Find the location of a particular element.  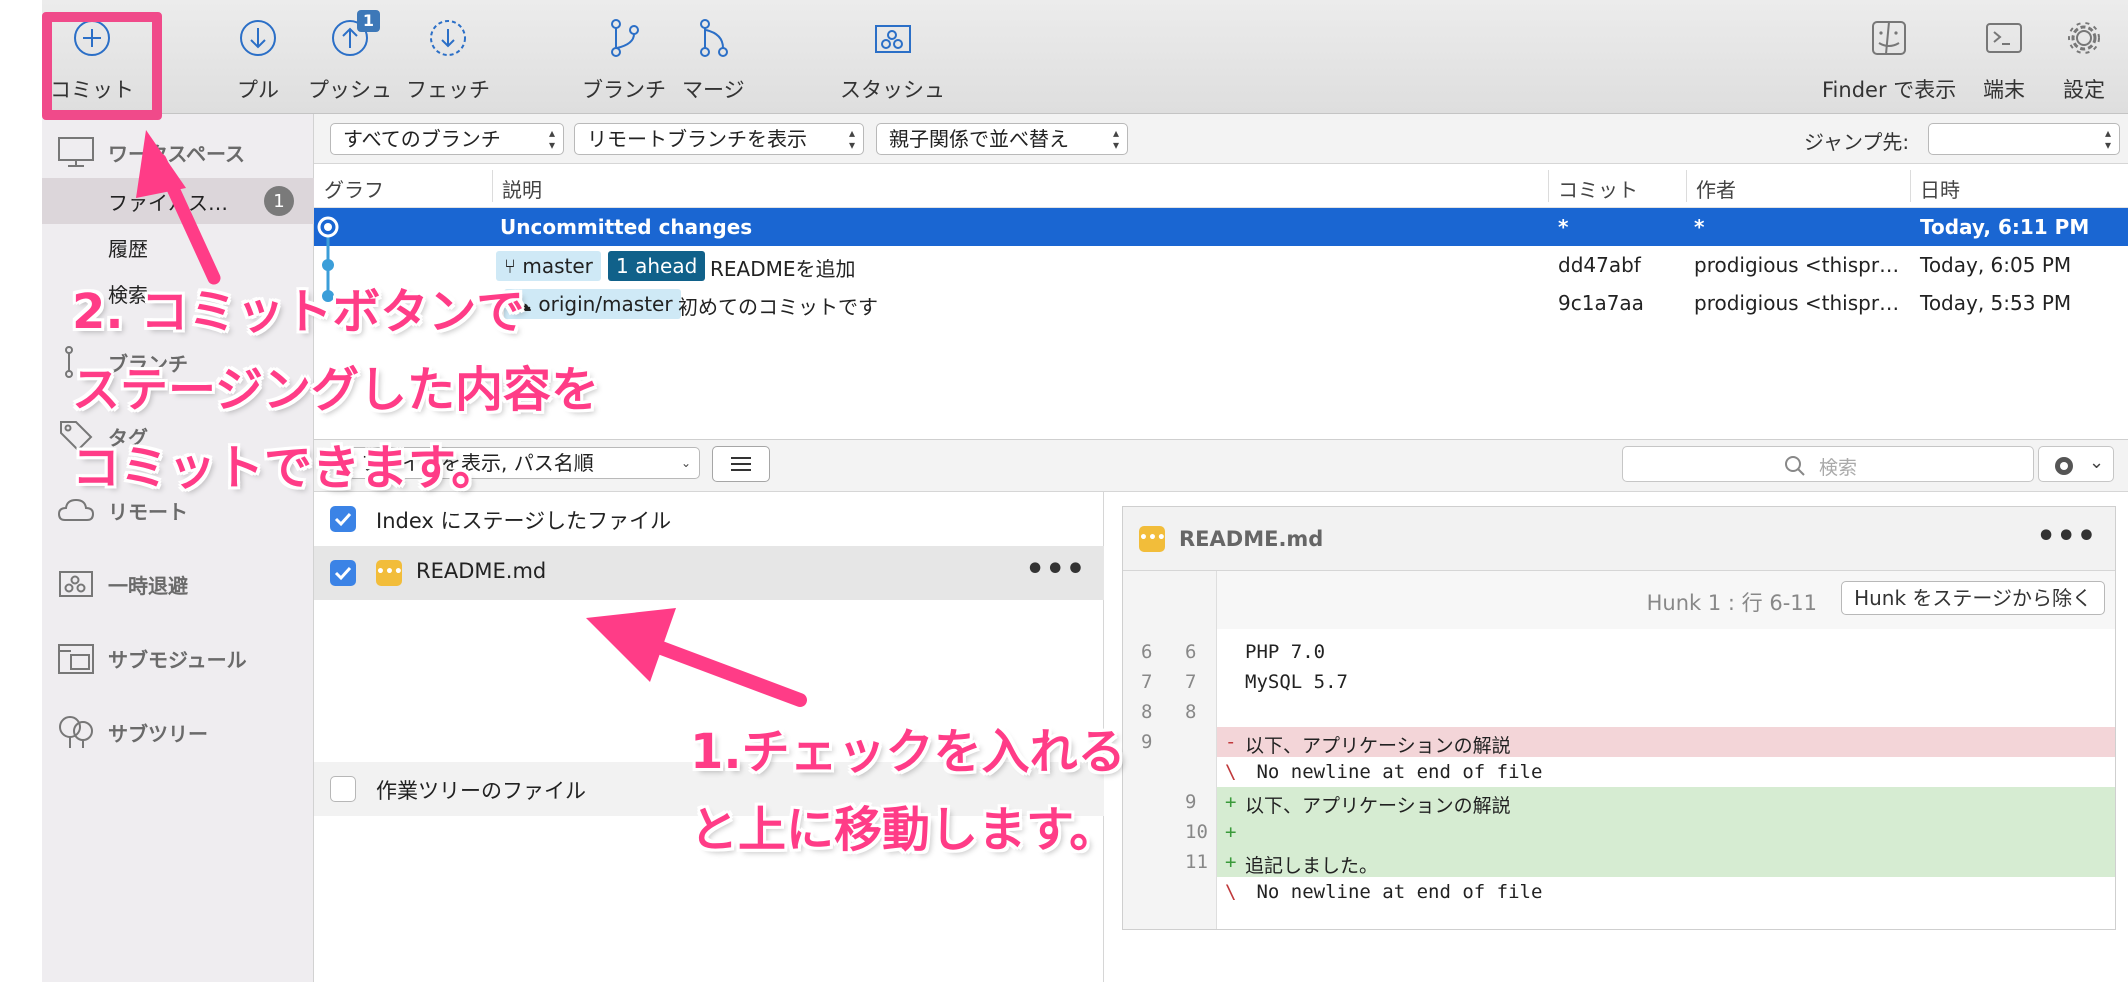

push-button: 1 プッシュ is located at coordinates (350, 57).